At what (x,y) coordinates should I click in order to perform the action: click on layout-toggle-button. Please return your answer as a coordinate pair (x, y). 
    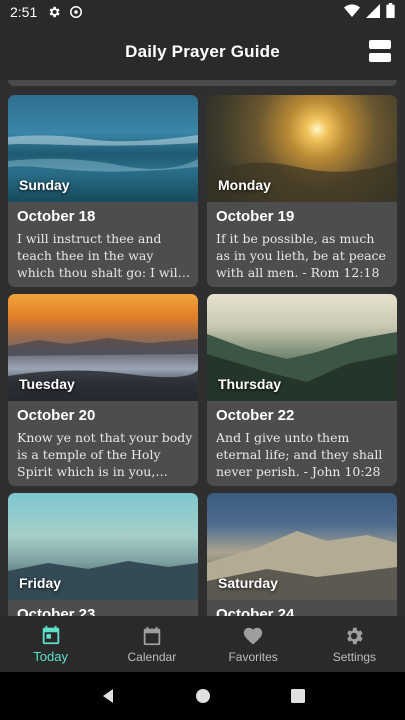
    Looking at the image, I should click on (380, 51).